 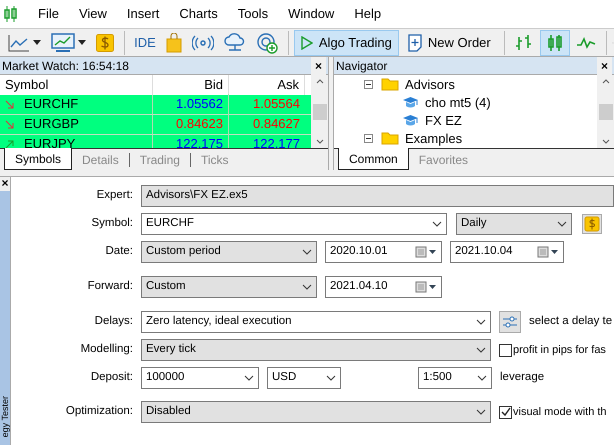 I want to click on symbol-name: EURCHF, so click(x=51, y=104).